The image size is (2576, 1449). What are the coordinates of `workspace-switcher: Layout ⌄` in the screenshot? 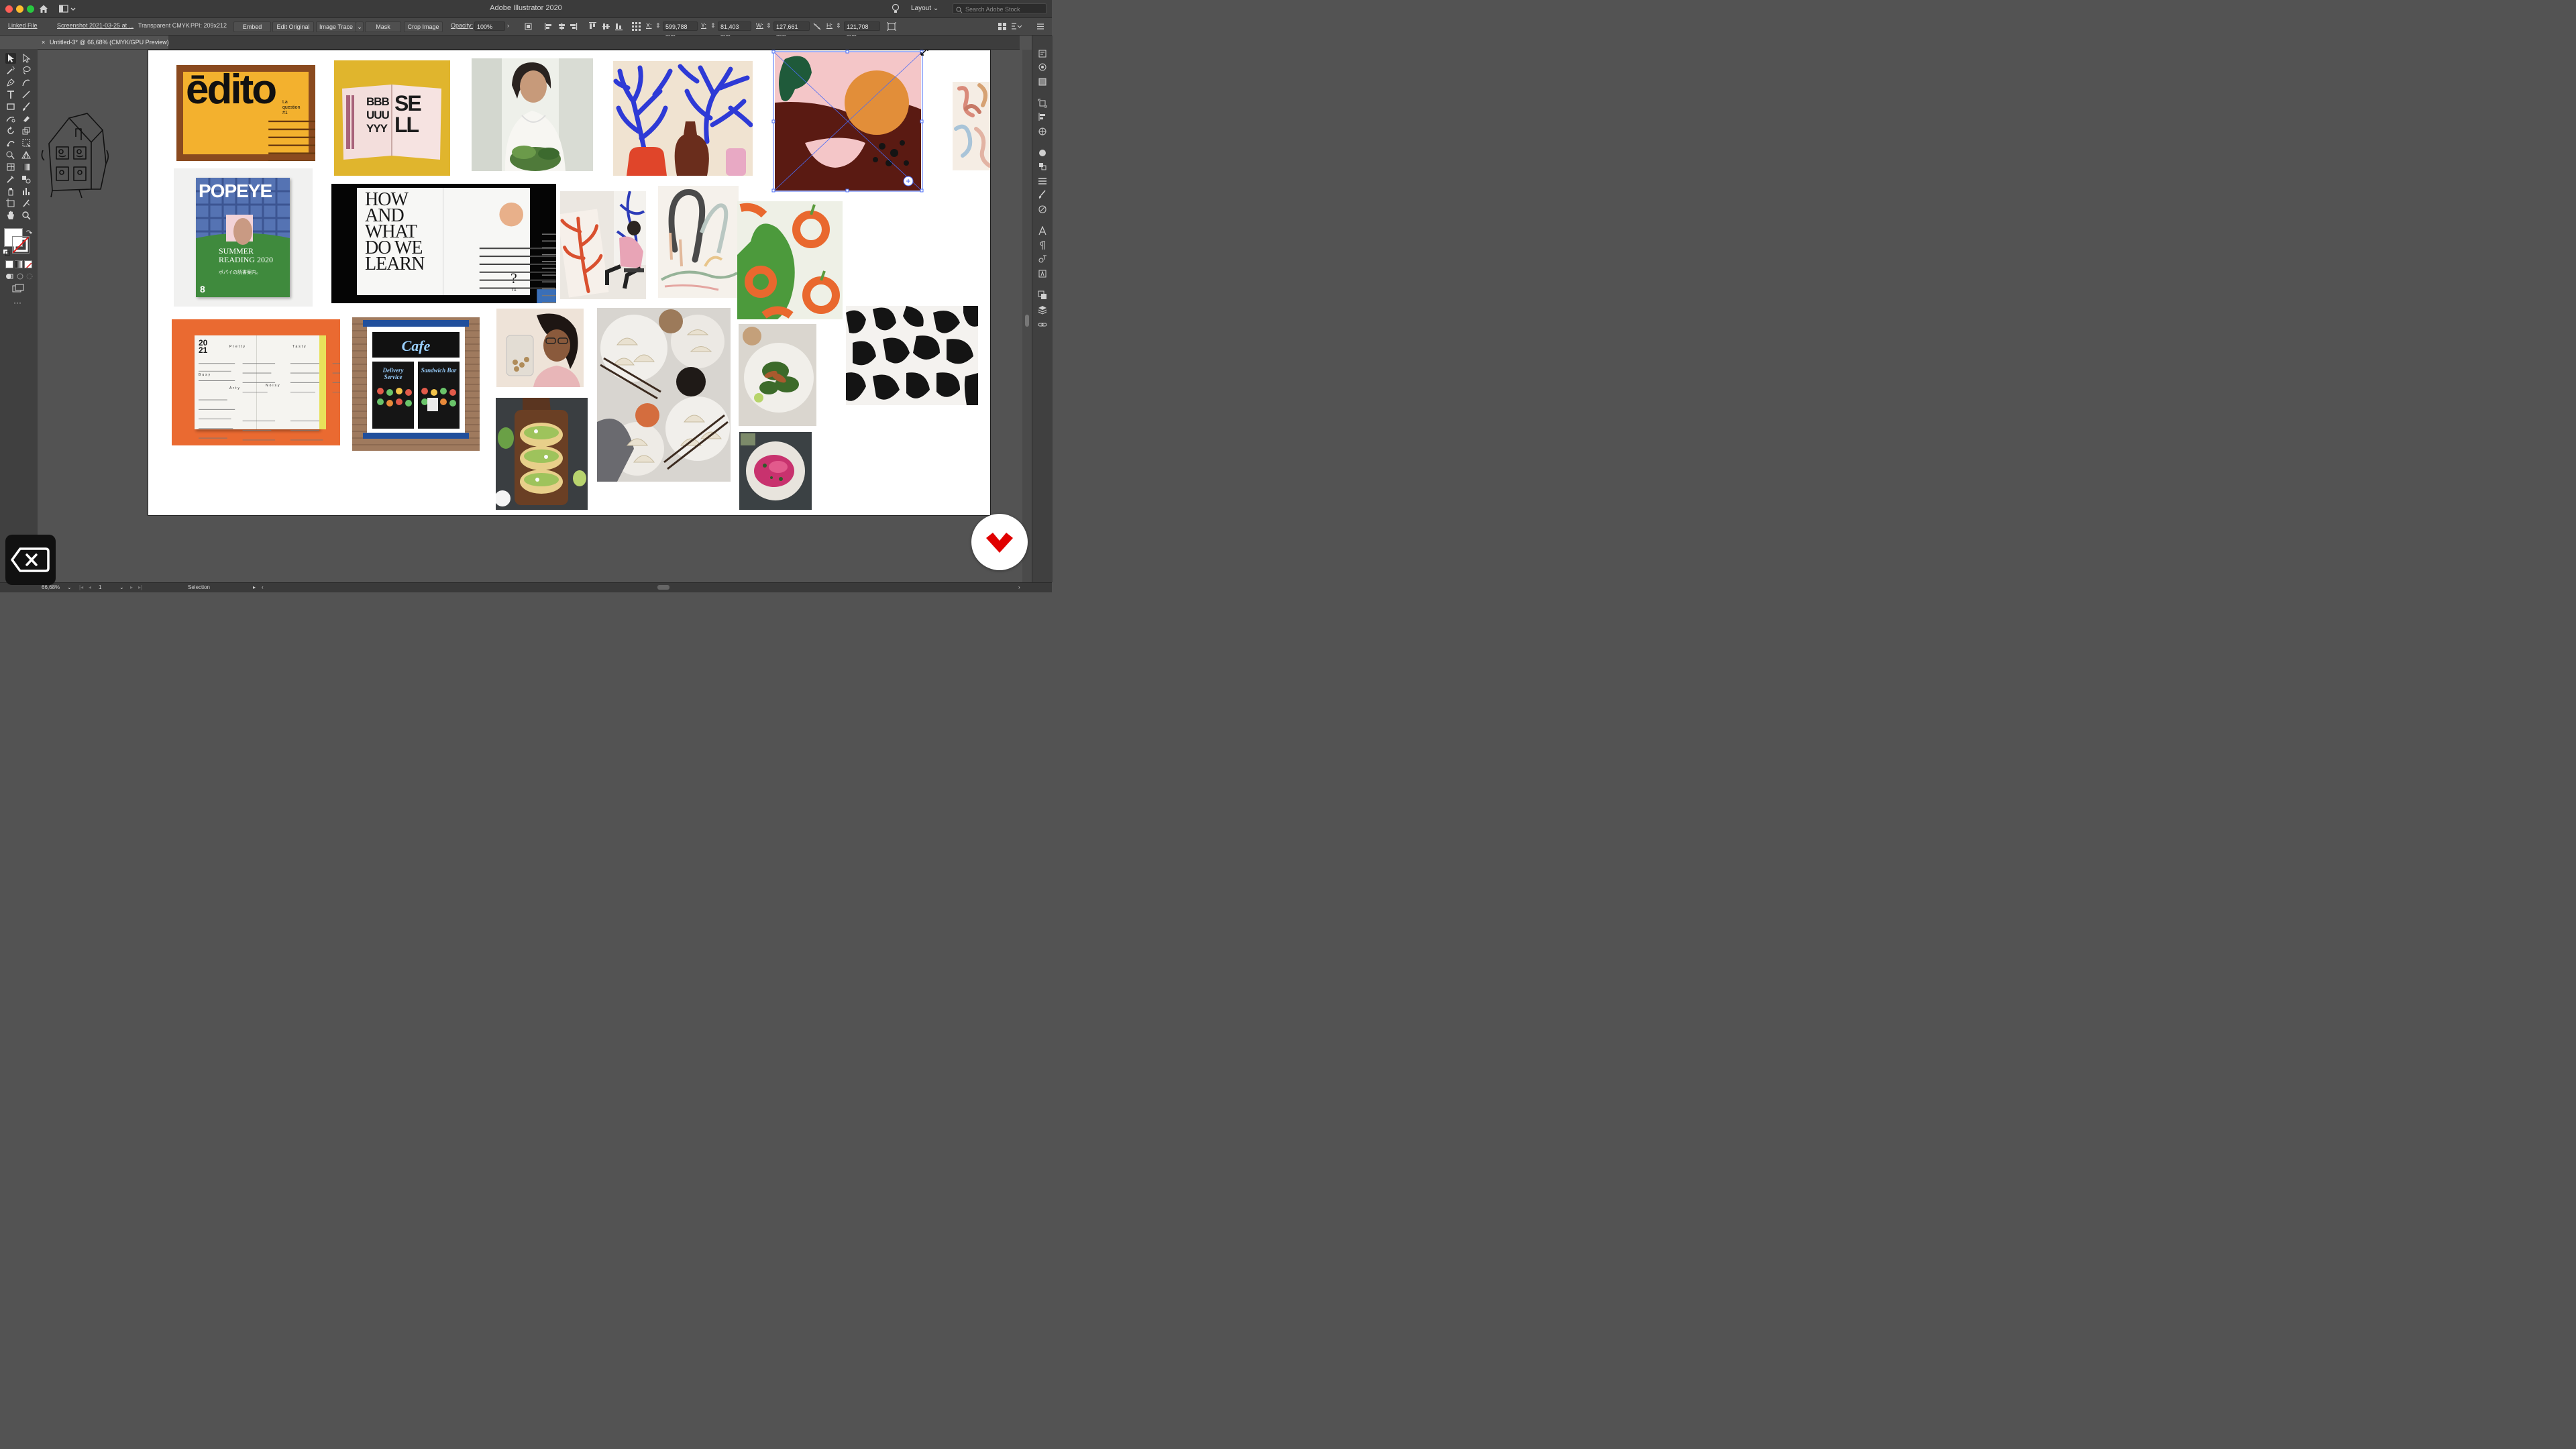 It's located at (929, 9).